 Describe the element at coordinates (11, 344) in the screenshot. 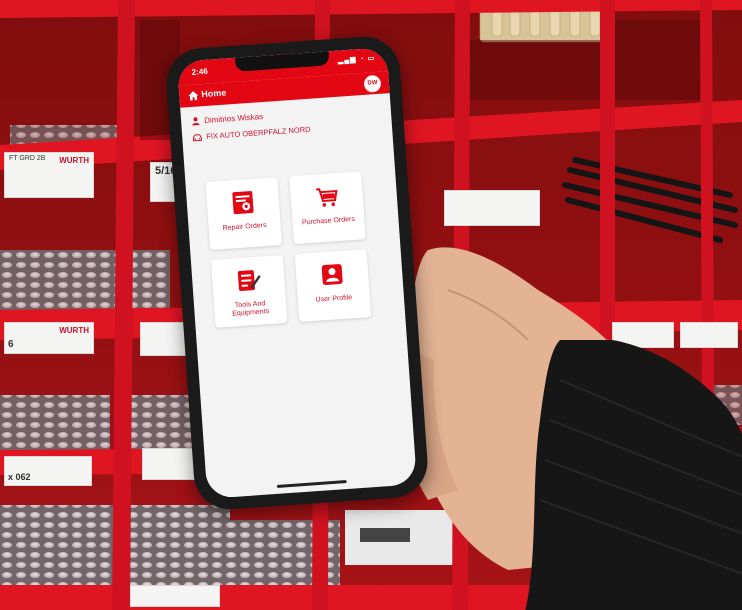

I see `shelf-label-size: 6` at that location.